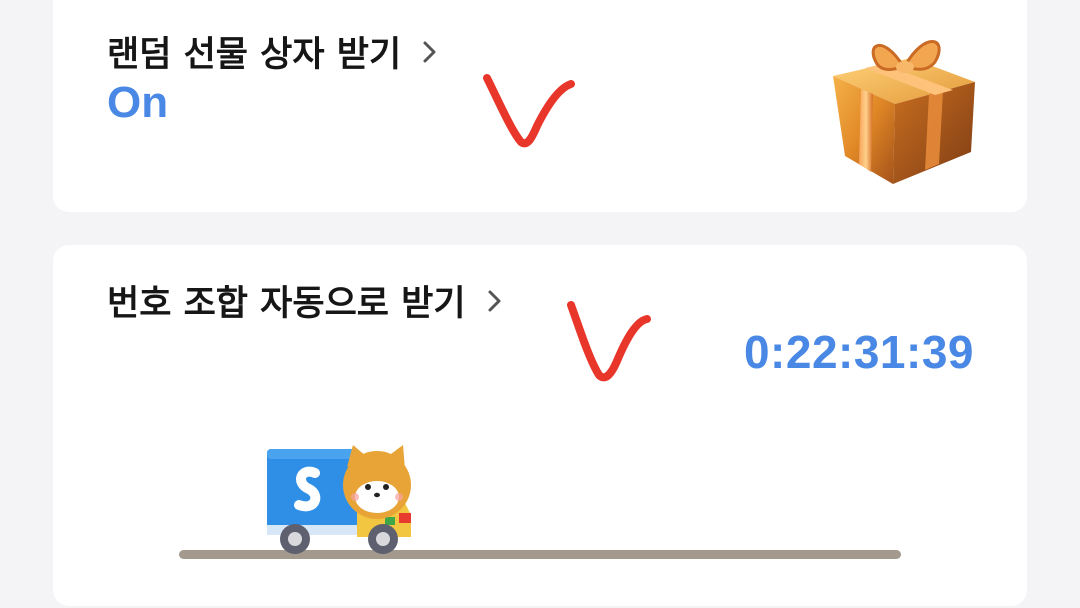 The image size is (1080, 608). I want to click on random-gift-box-title: 랜덤 선물 상자 받기, so click(254, 55).